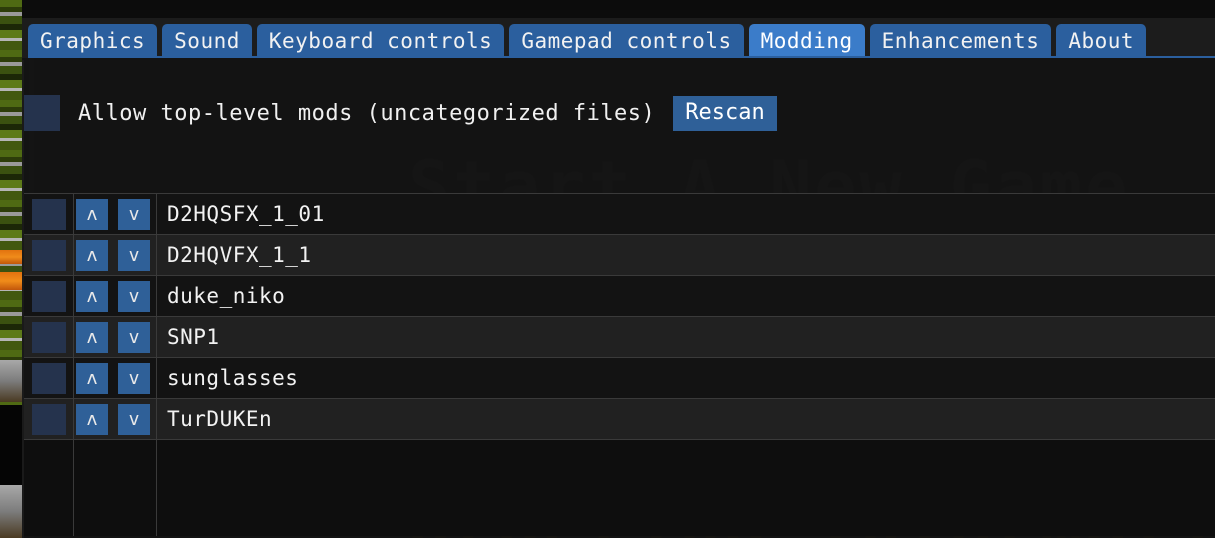  I want to click on window-top-border, so click(618, 9).